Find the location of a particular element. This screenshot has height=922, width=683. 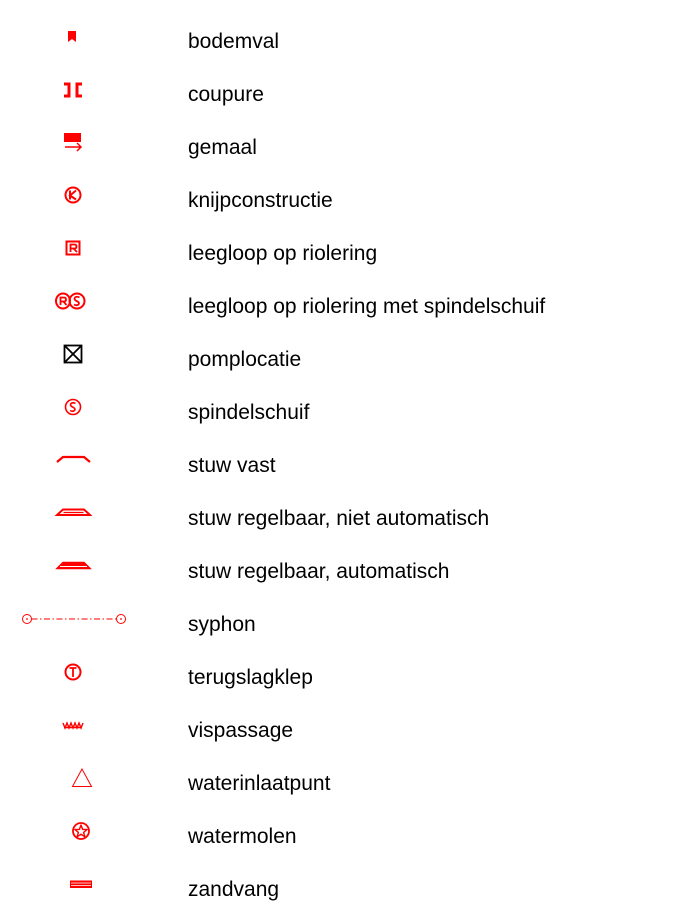

zandvang-icon is located at coordinates (85, 891).